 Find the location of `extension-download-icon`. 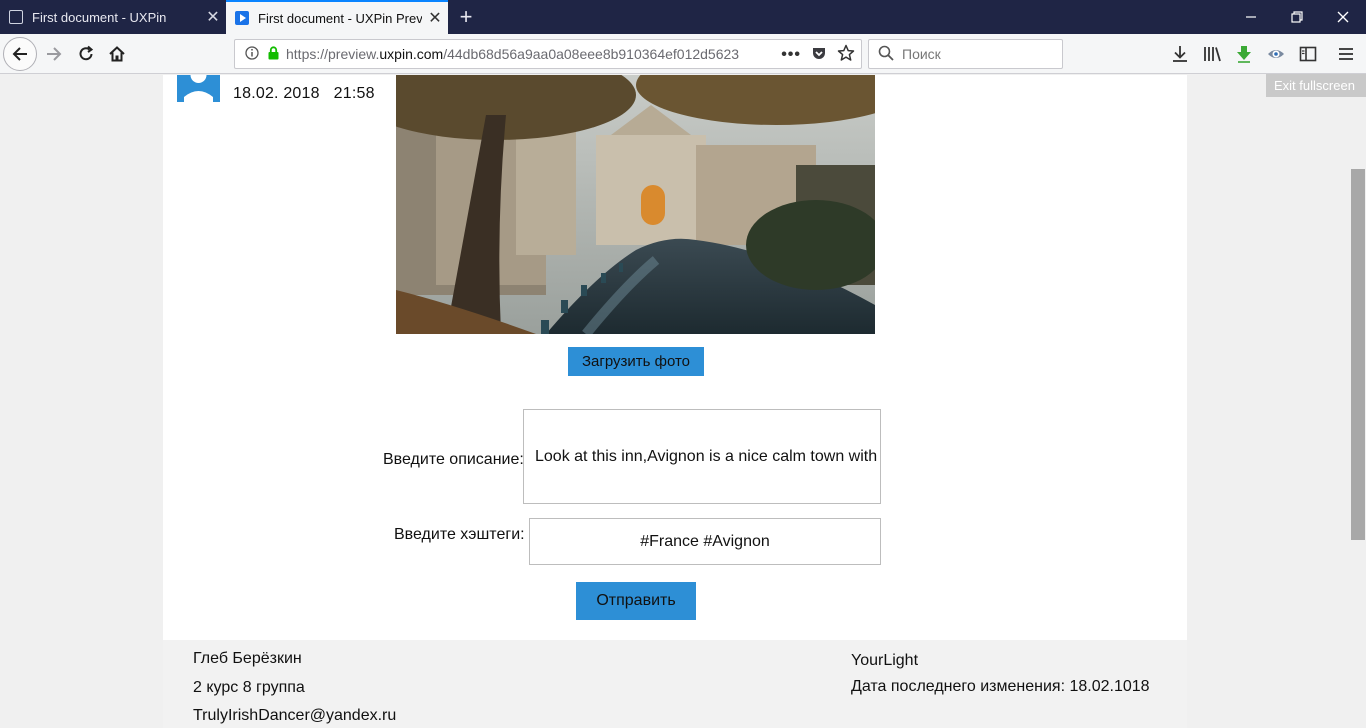

extension-download-icon is located at coordinates (1244, 54).